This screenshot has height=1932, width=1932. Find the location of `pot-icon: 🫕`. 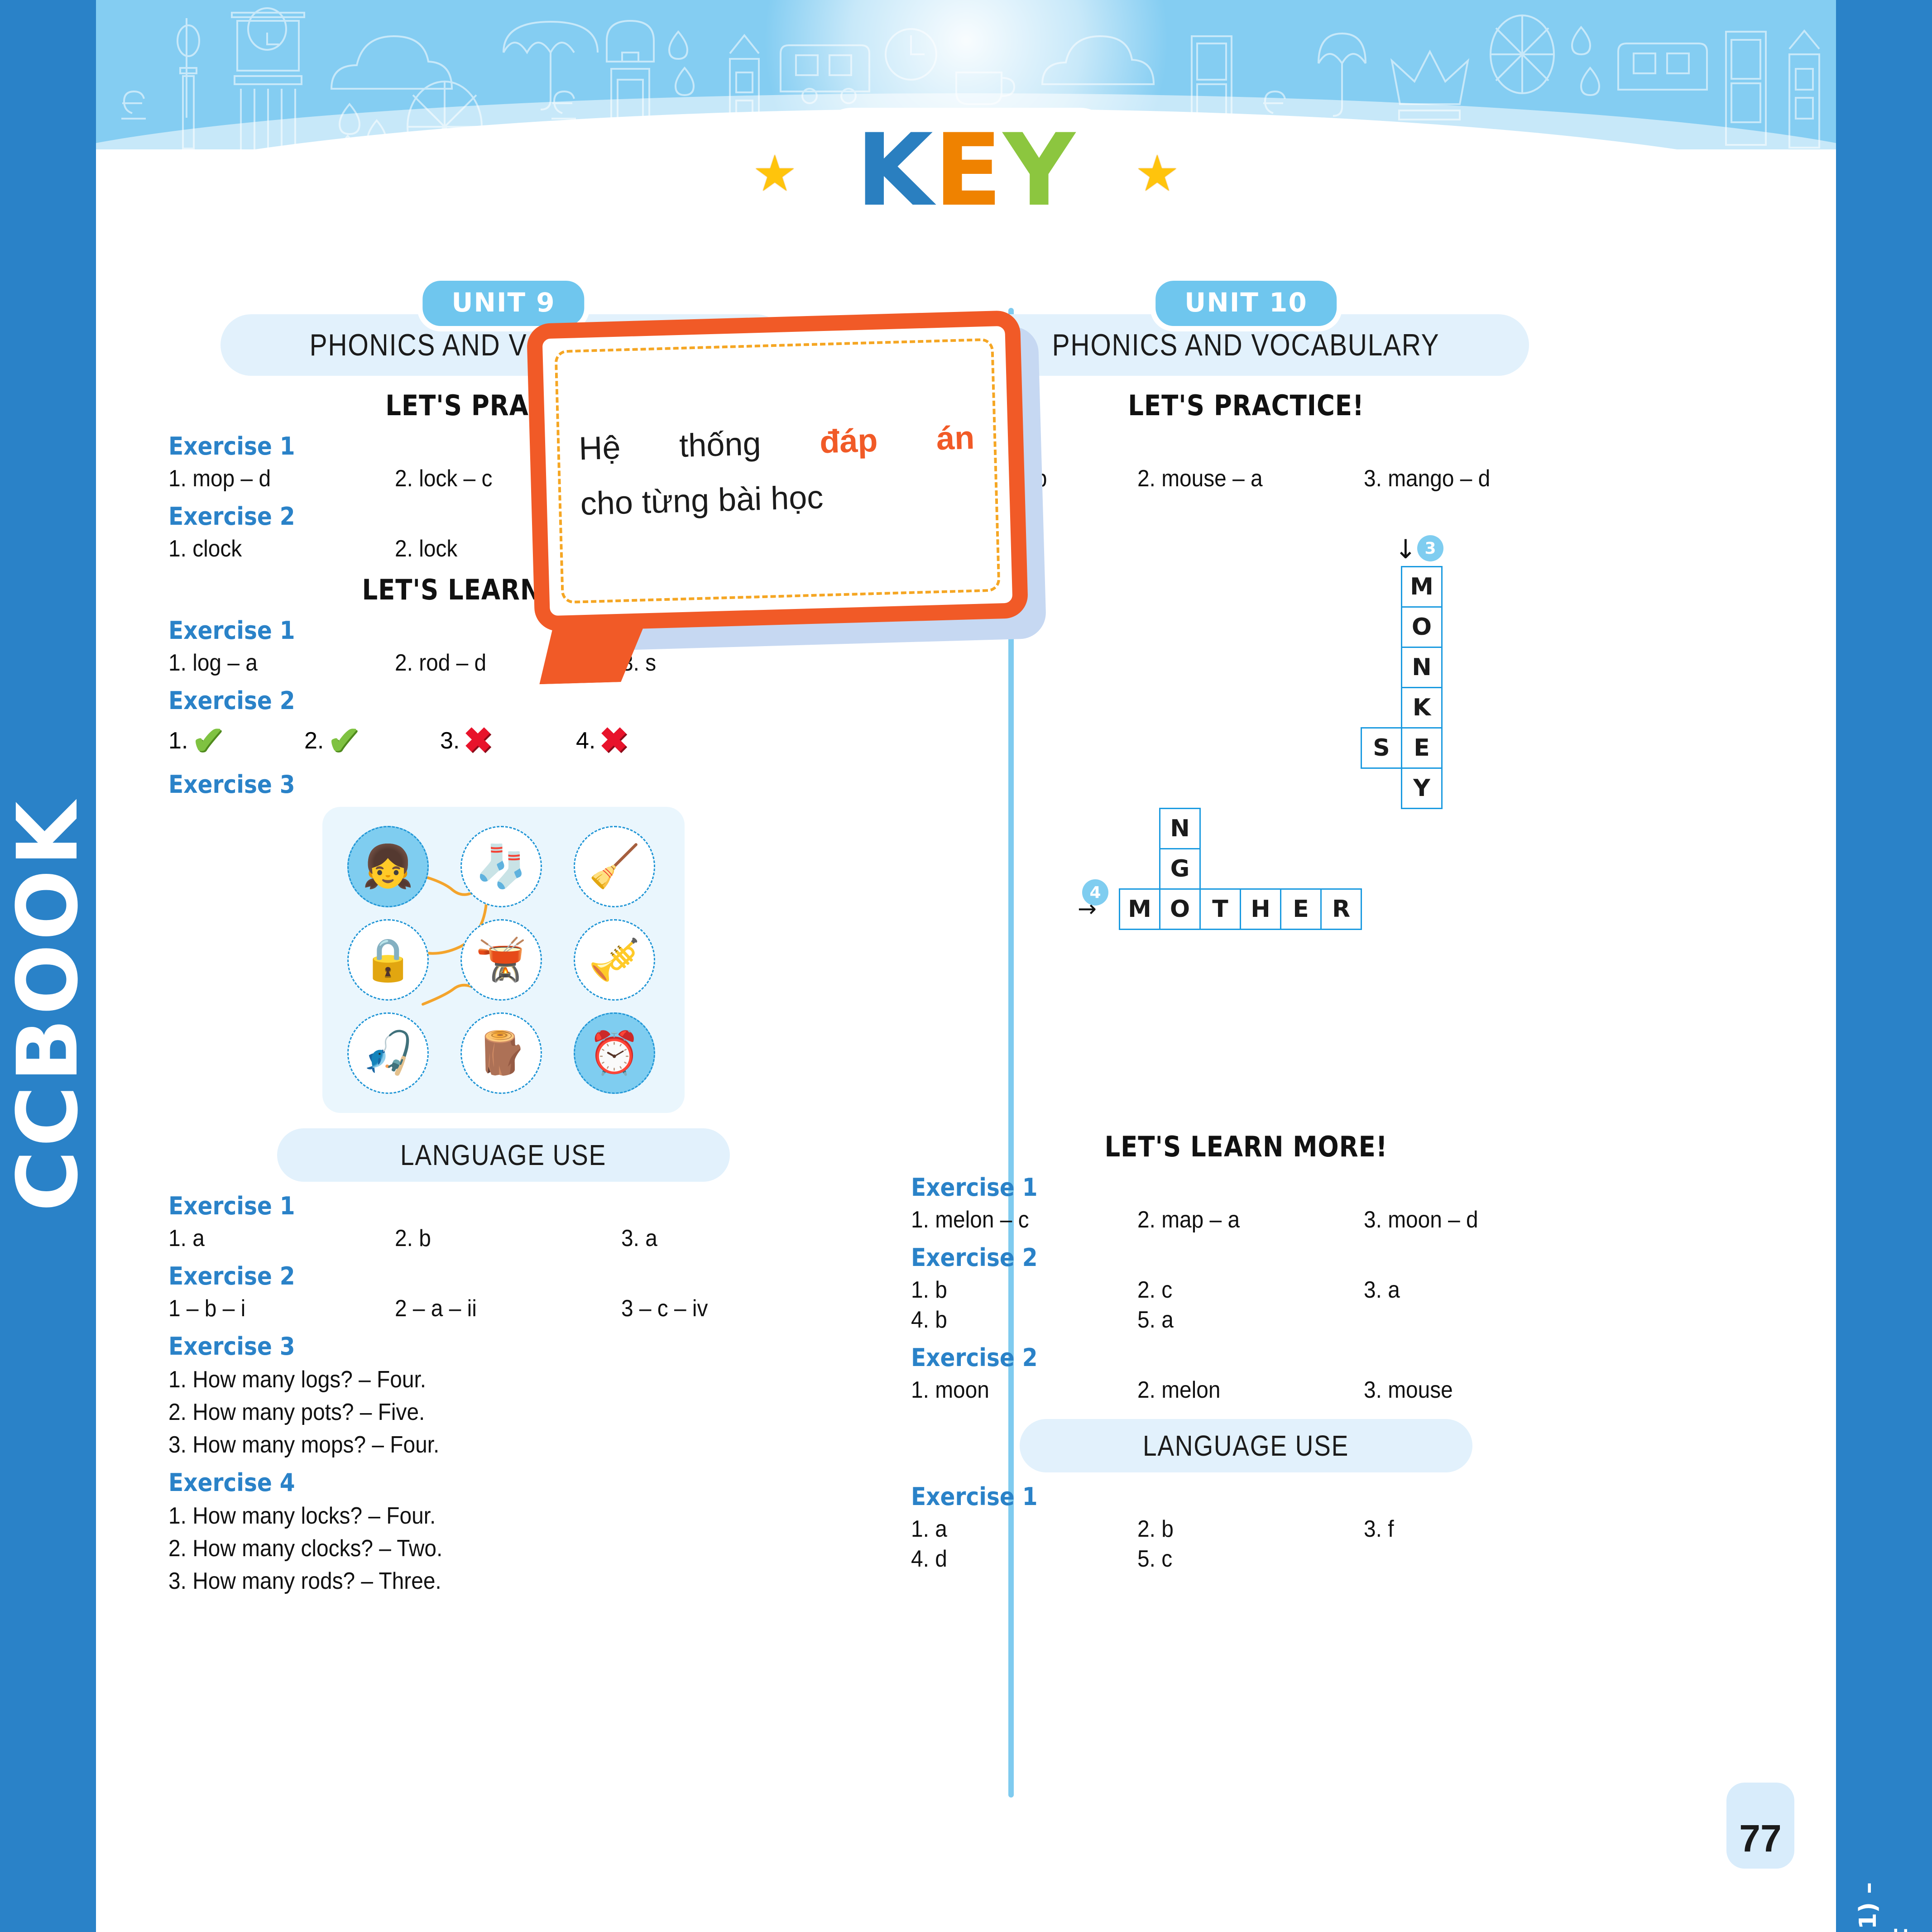

pot-icon: 🫕 is located at coordinates (501, 960).